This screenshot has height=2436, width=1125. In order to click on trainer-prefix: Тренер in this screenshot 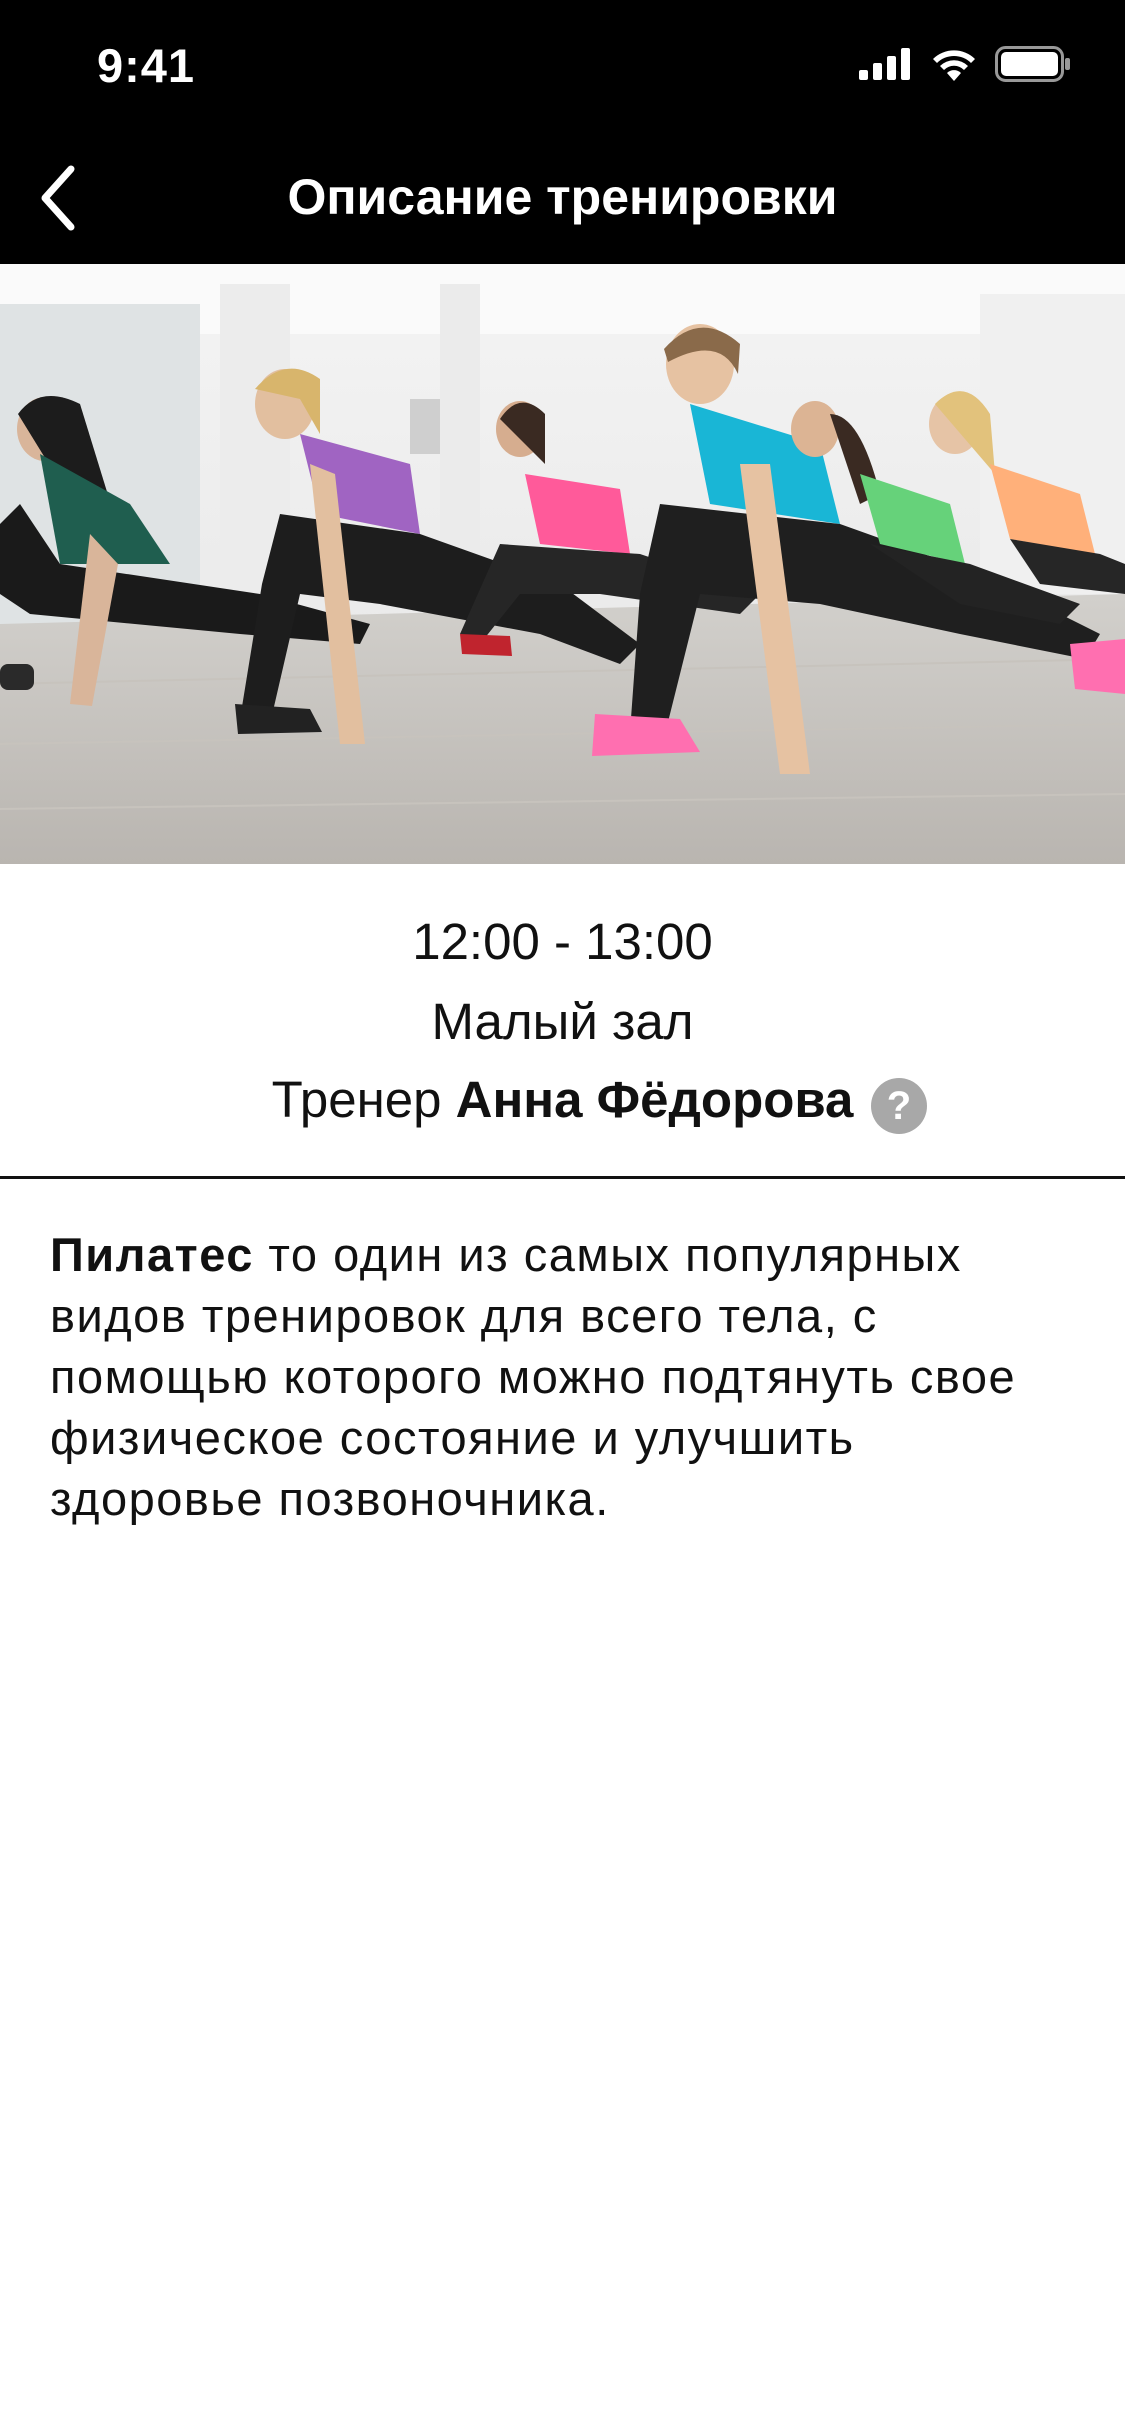, I will do `click(356, 1099)`.